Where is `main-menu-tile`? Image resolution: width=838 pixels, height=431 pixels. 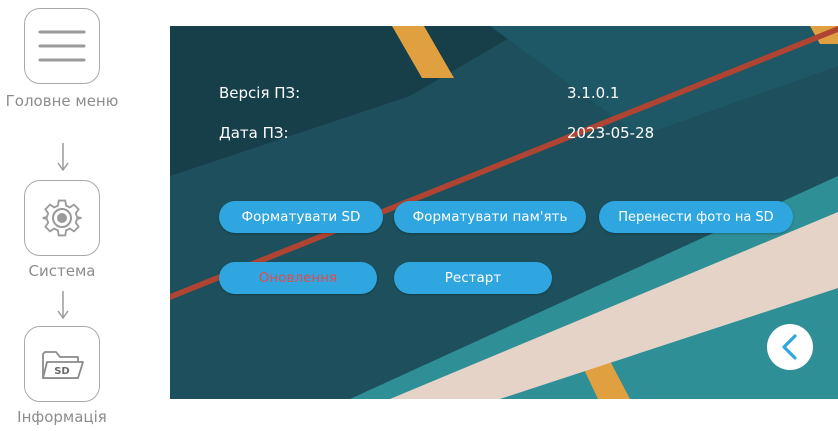
main-menu-tile is located at coordinates (62, 46).